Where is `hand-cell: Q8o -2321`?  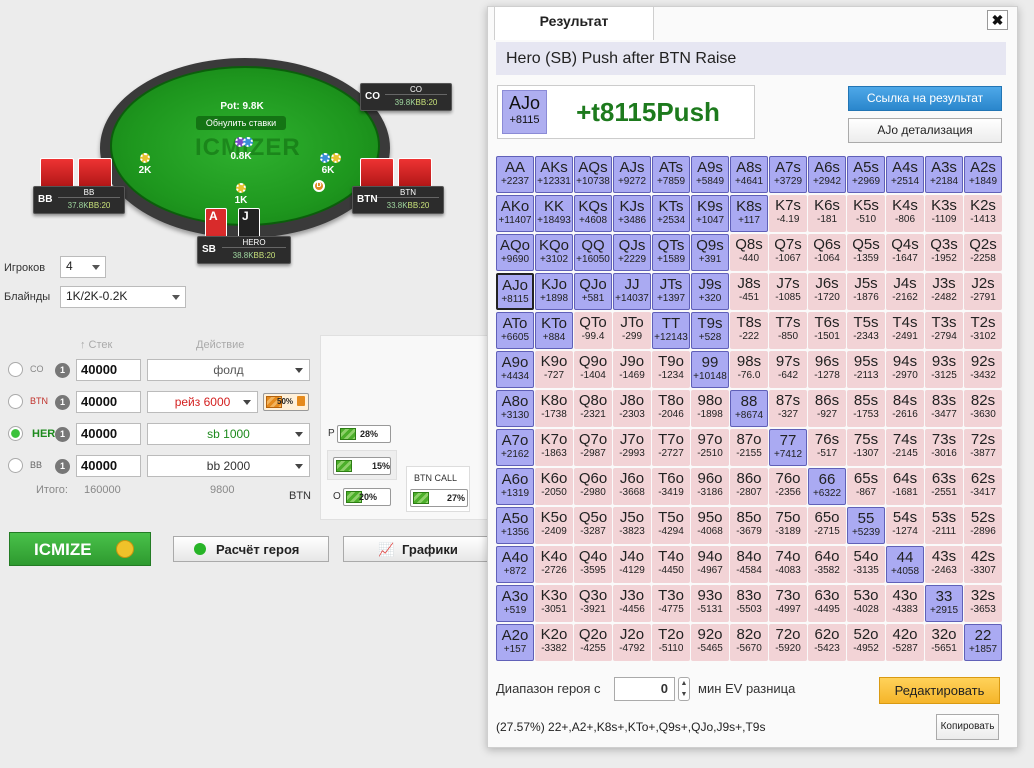
hand-cell: Q8o -2321 is located at coordinates (593, 408).